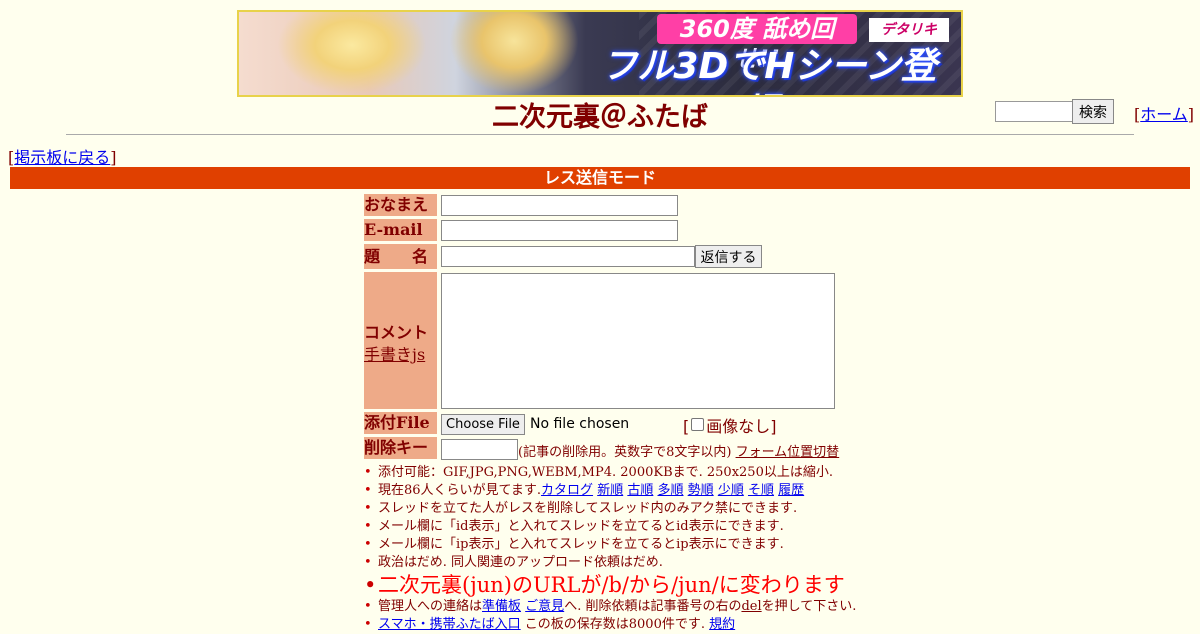  What do you see at coordinates (430, 606) in the screenshot?
I see `admin-contact-prefix: 管理人への連絡は` at bounding box center [430, 606].